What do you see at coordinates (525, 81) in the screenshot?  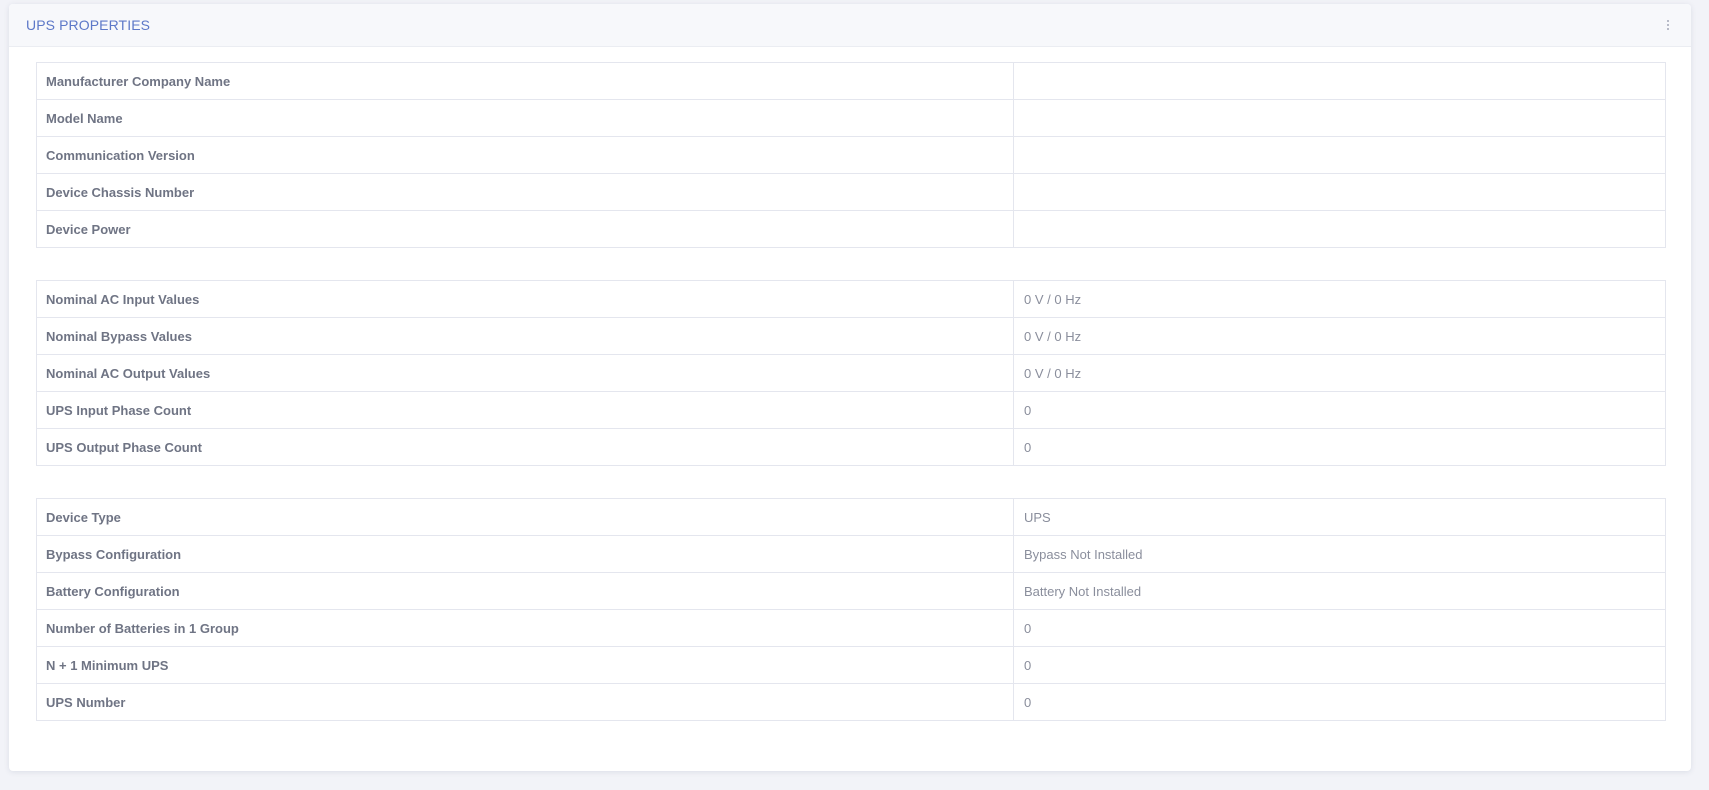 I see `property-label: Manufacturer Company Name` at bounding box center [525, 81].